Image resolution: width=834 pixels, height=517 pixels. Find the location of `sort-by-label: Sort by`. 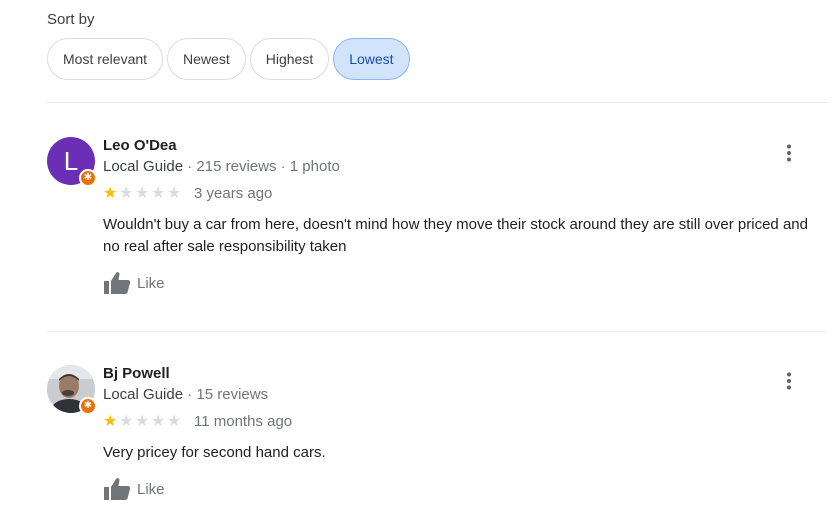

sort-by-label: Sort by is located at coordinates (71, 19).